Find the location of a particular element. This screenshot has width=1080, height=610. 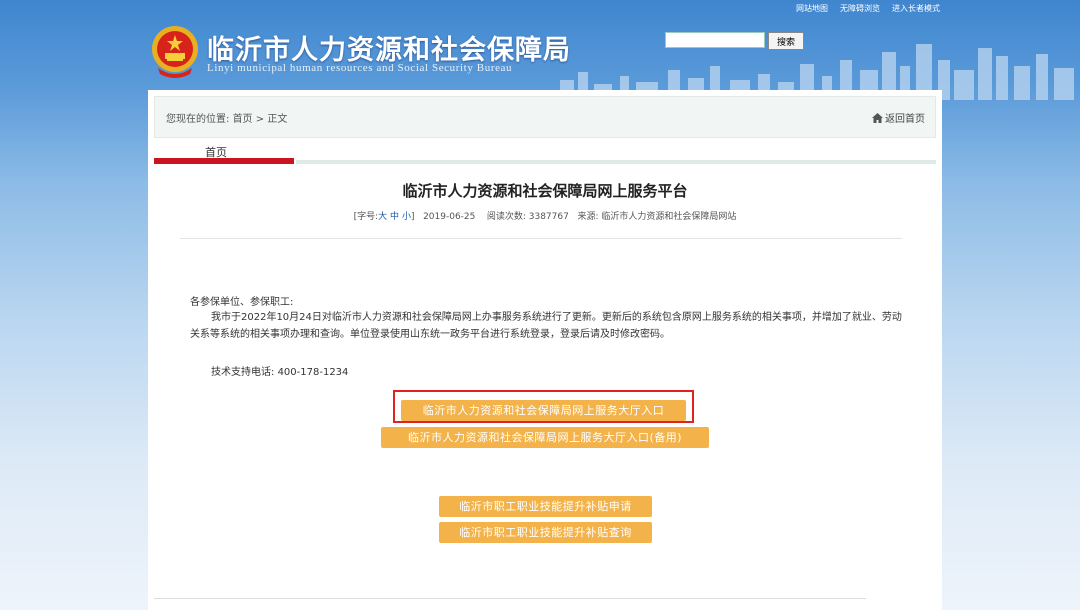

support-phone: 技术支持电话: 400-178-1234 is located at coordinates (279, 370).